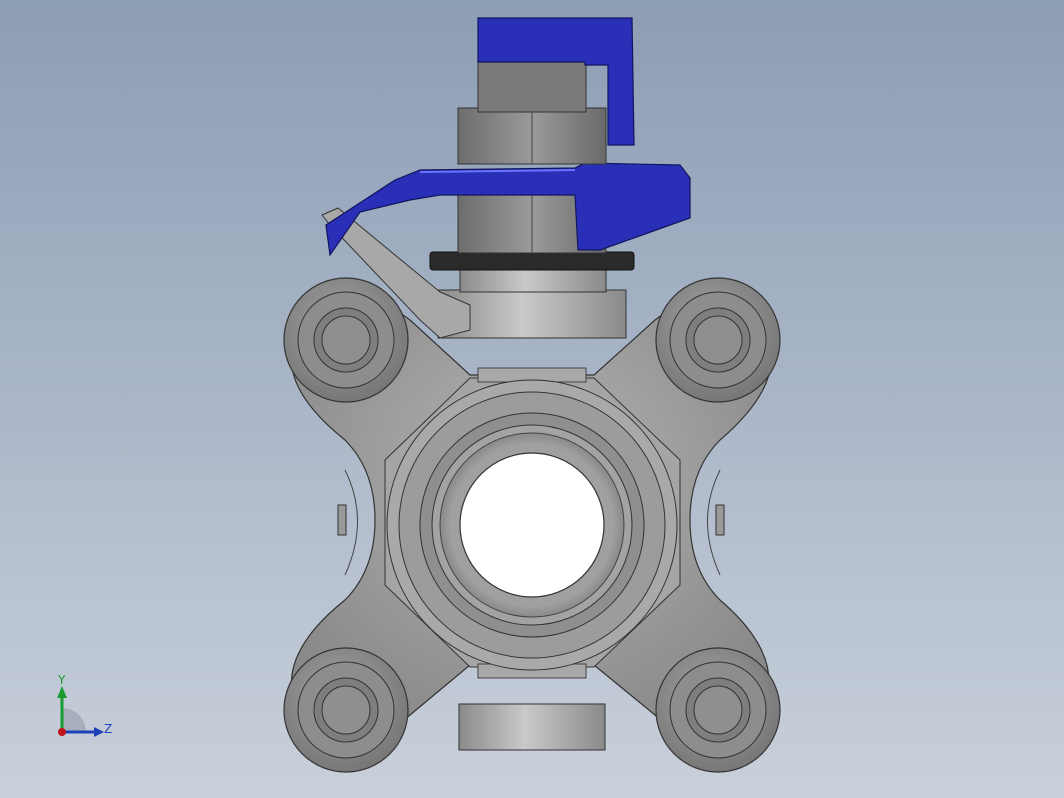 This screenshot has height=798, width=1064. I want to click on stem-nut-upper, so click(532, 136).